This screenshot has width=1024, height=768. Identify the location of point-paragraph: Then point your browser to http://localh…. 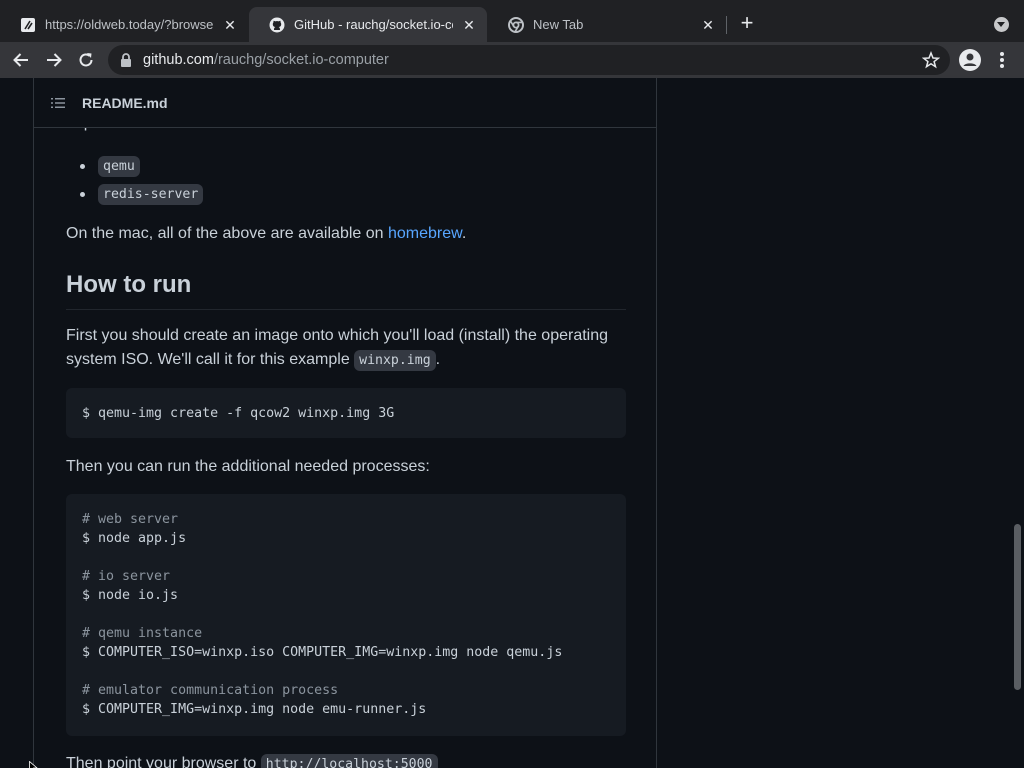
(346, 760).